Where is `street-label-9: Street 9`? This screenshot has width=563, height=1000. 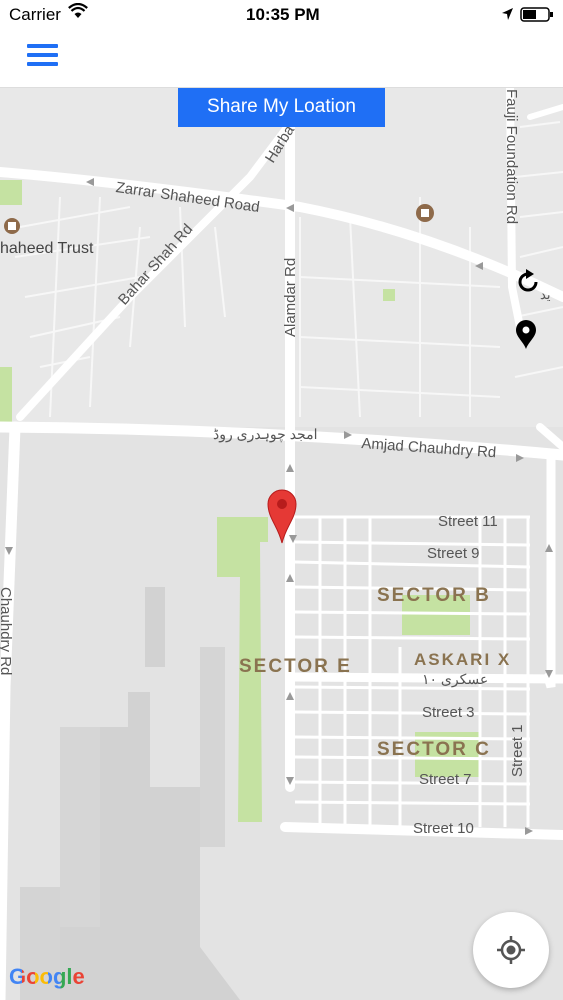
street-label-9: Street 9 is located at coordinates (453, 553).